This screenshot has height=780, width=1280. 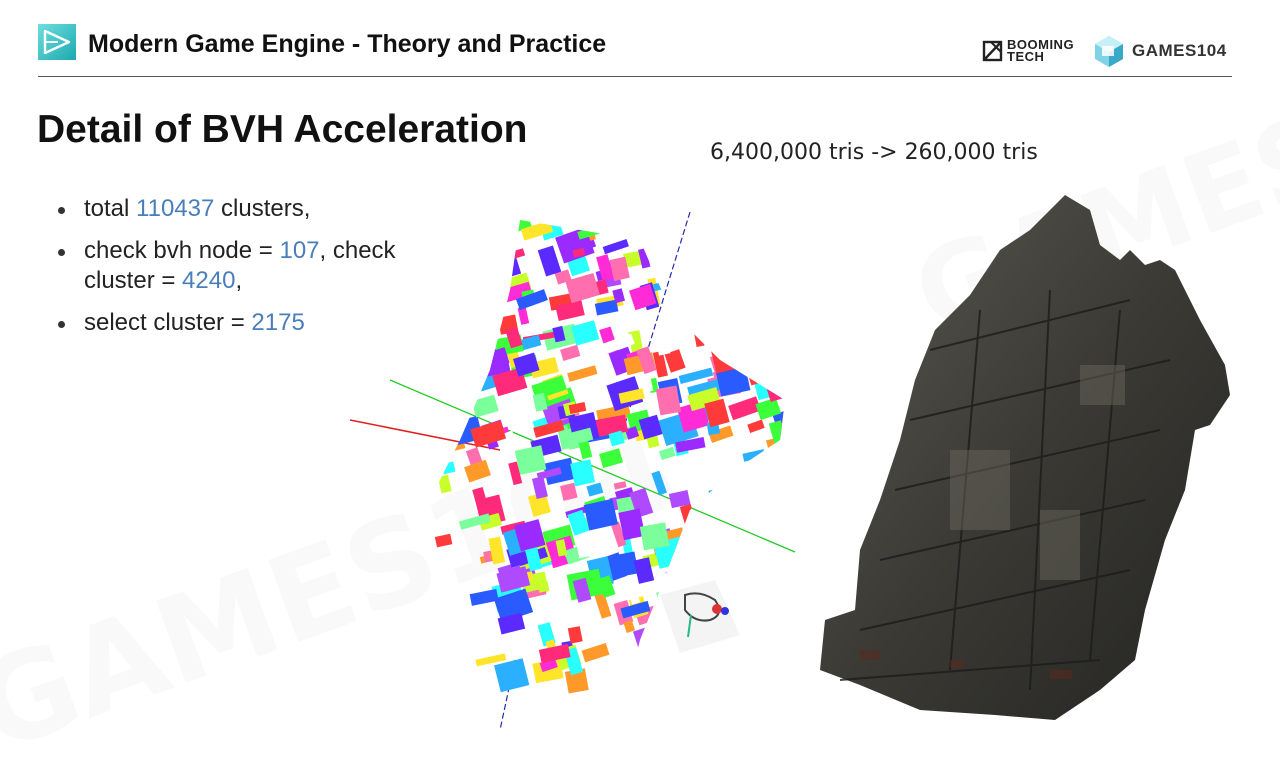 I want to click on games104-wordmark: GAMES104, so click(x=1179, y=51).